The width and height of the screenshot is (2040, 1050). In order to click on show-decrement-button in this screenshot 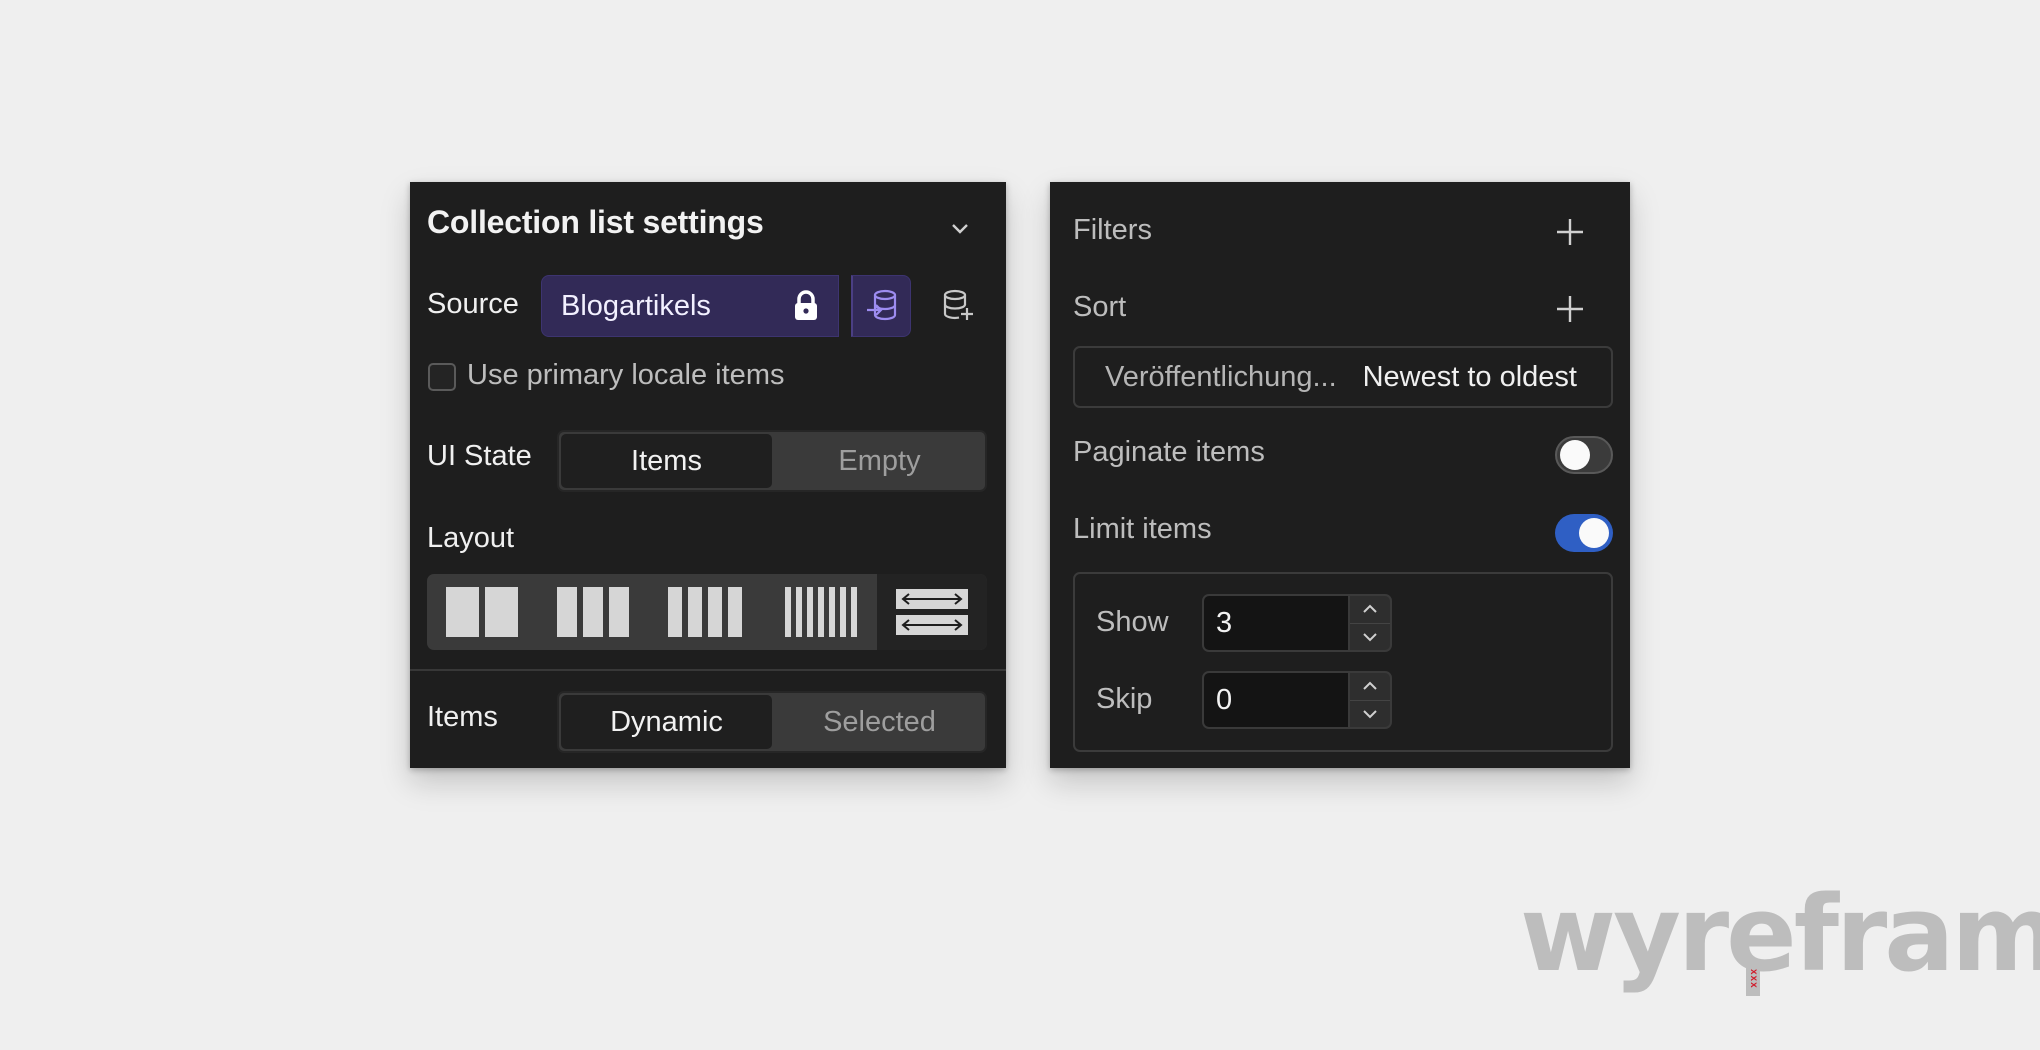, I will do `click(1370, 636)`.